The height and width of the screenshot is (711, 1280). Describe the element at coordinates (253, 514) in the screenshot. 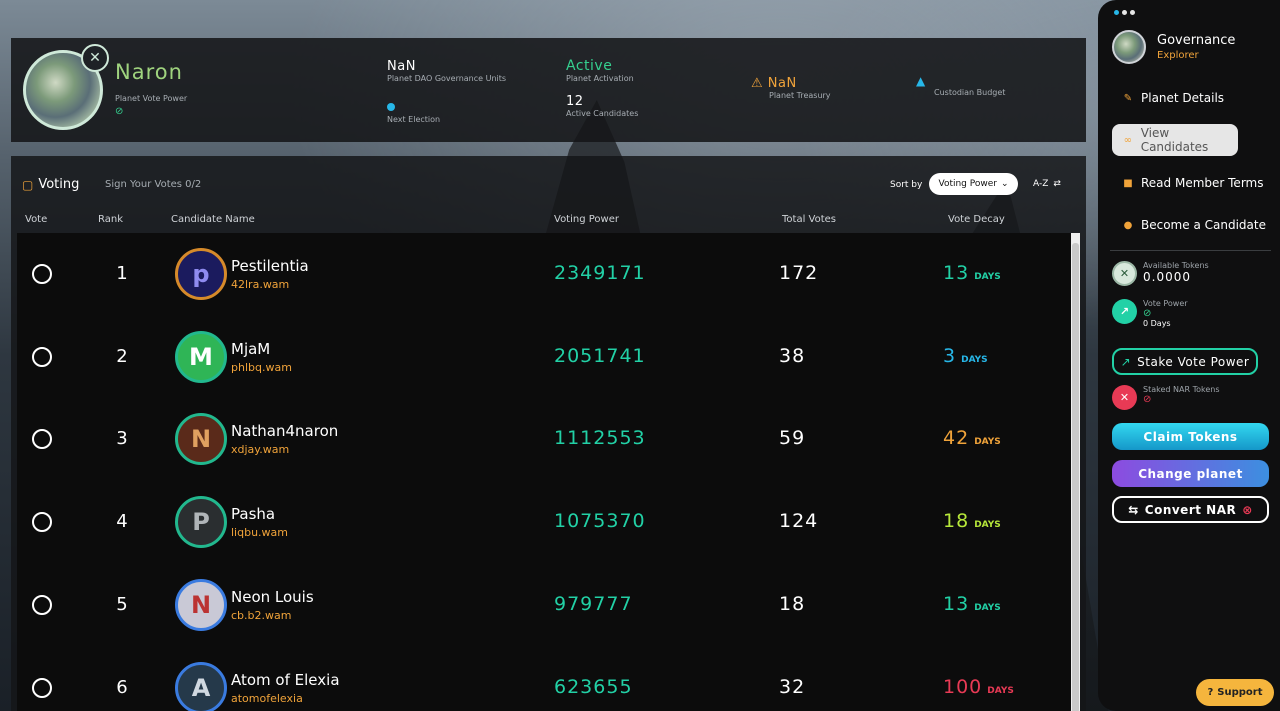

I see `candidate-name: Pasha` at that location.